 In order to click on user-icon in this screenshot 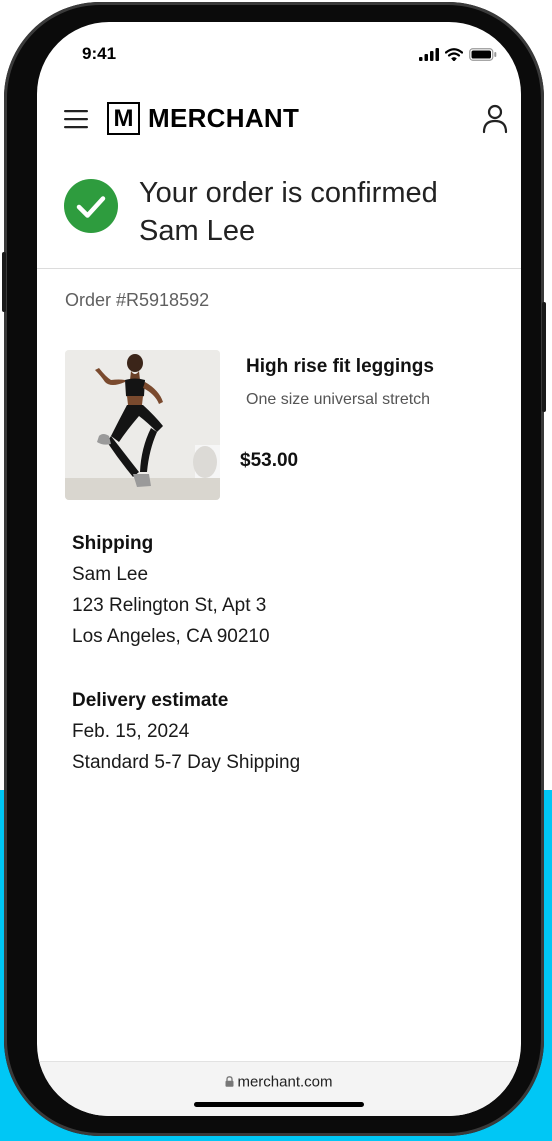, I will do `click(495, 119)`.